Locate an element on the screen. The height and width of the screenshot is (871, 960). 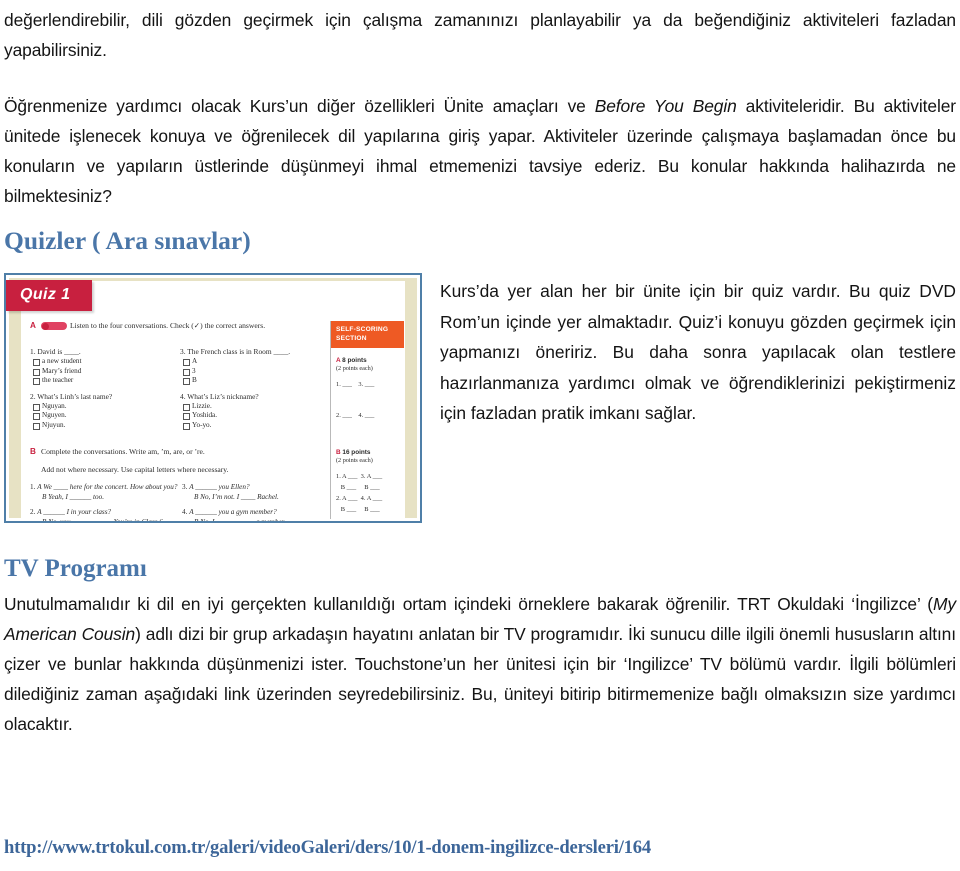
section-b-line-b: B No, I’m not. I ____ Rachel. is located at coordinates (236, 497).